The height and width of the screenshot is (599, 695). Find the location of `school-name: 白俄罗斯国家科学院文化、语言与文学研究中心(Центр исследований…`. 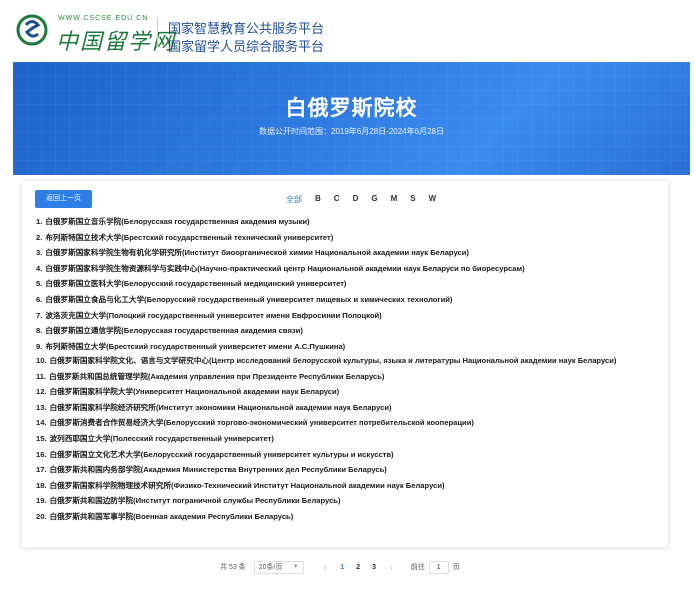

school-name: 白俄罗斯国家科学院文化、语言与文学研究中心(Центр исследований… is located at coordinates (333, 360).